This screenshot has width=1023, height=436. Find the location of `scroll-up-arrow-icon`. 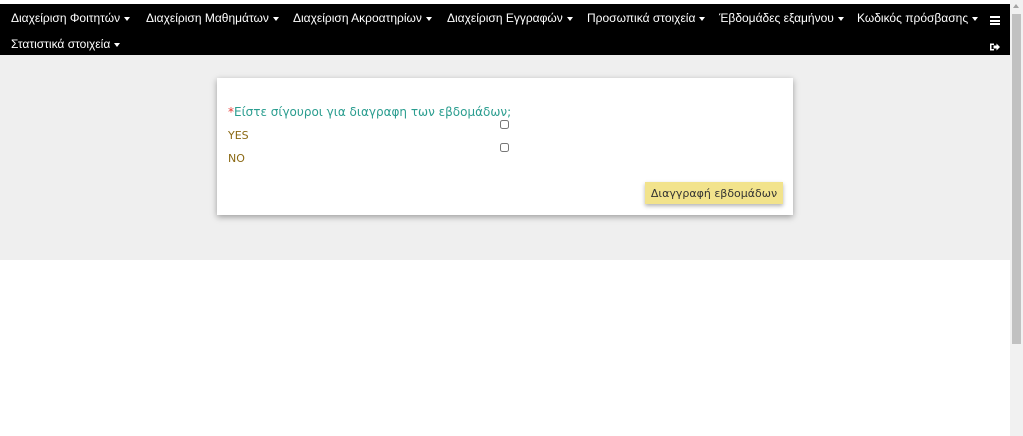

scroll-up-arrow-icon is located at coordinates (1016, 6).